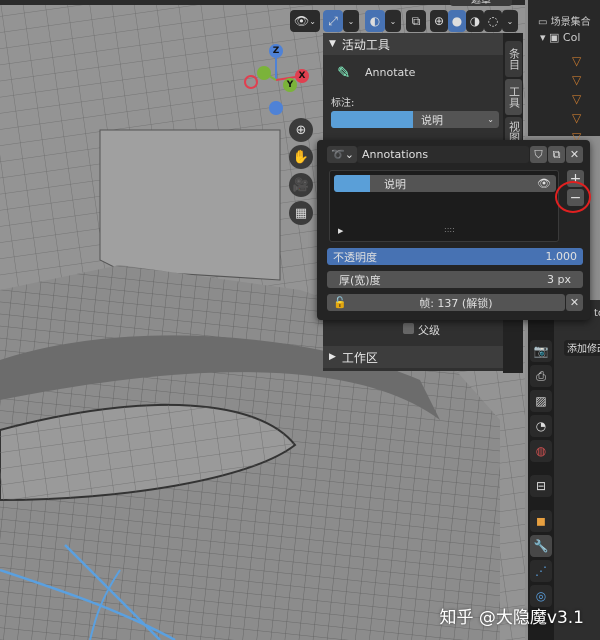 The image size is (600, 640). I want to click on thickness-label: 厚(宽)度, so click(360, 280).